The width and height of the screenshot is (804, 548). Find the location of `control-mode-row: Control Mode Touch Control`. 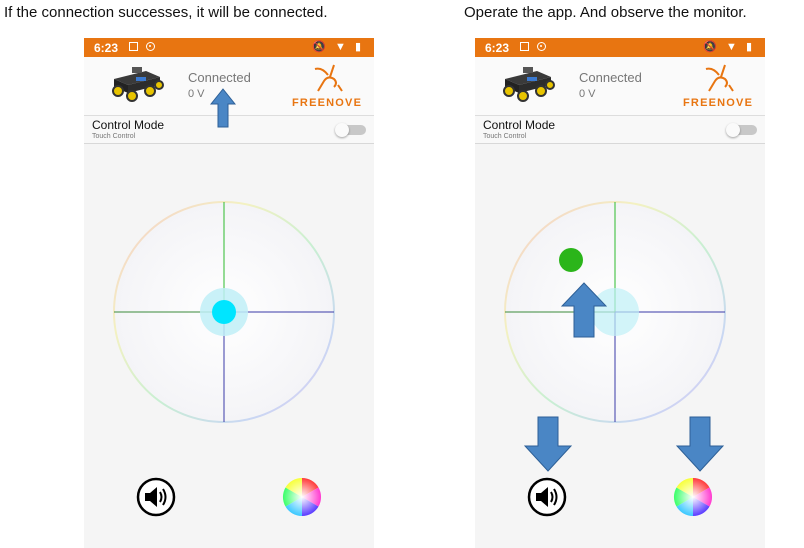

control-mode-row: Control Mode Touch Control is located at coordinates (620, 129).